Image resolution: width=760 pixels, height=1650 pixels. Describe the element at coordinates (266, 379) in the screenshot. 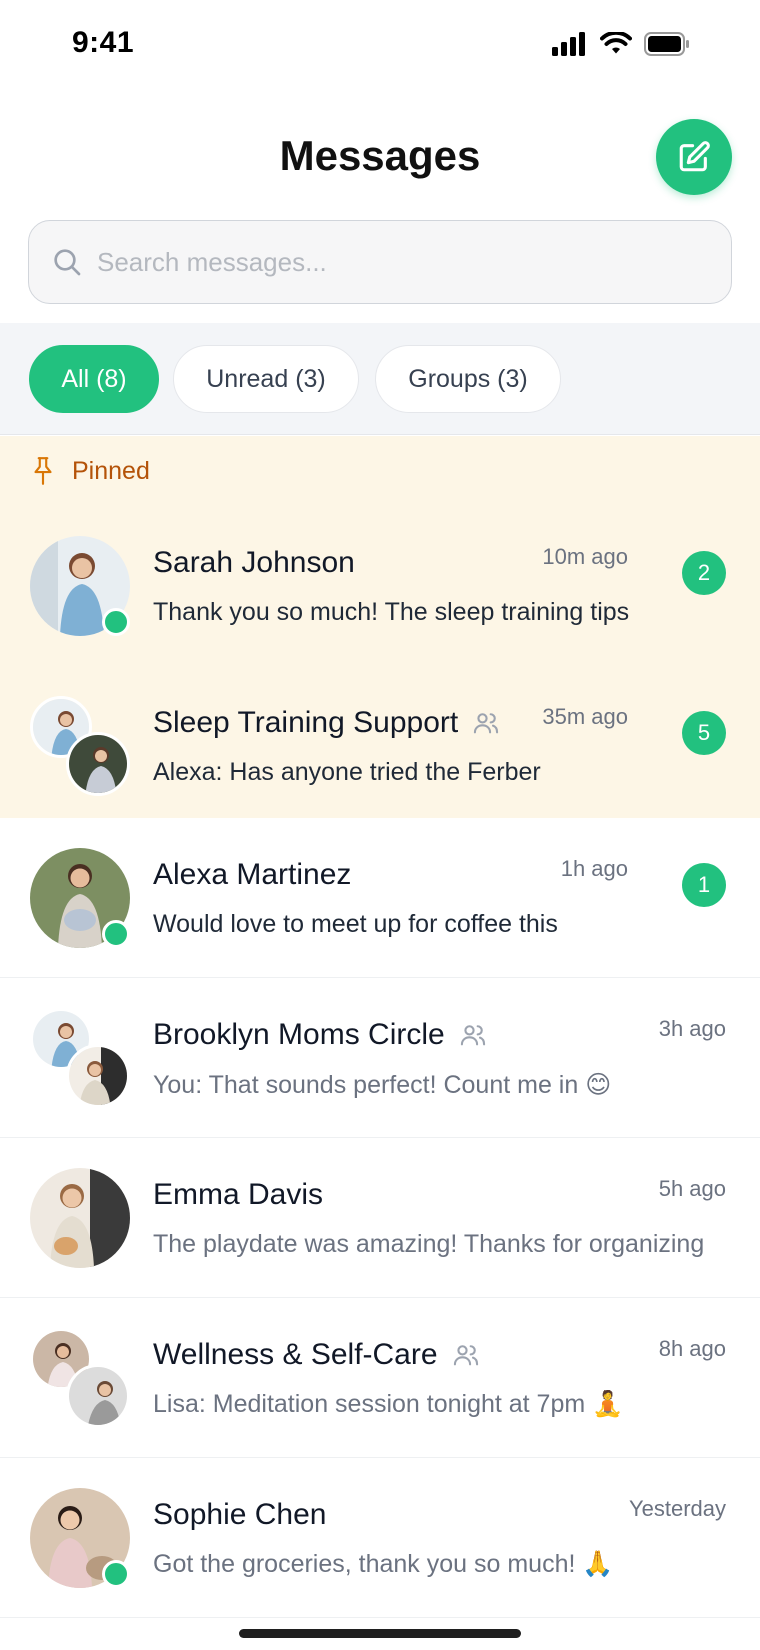

I see `filter-chip-unread: Unread (3)` at that location.